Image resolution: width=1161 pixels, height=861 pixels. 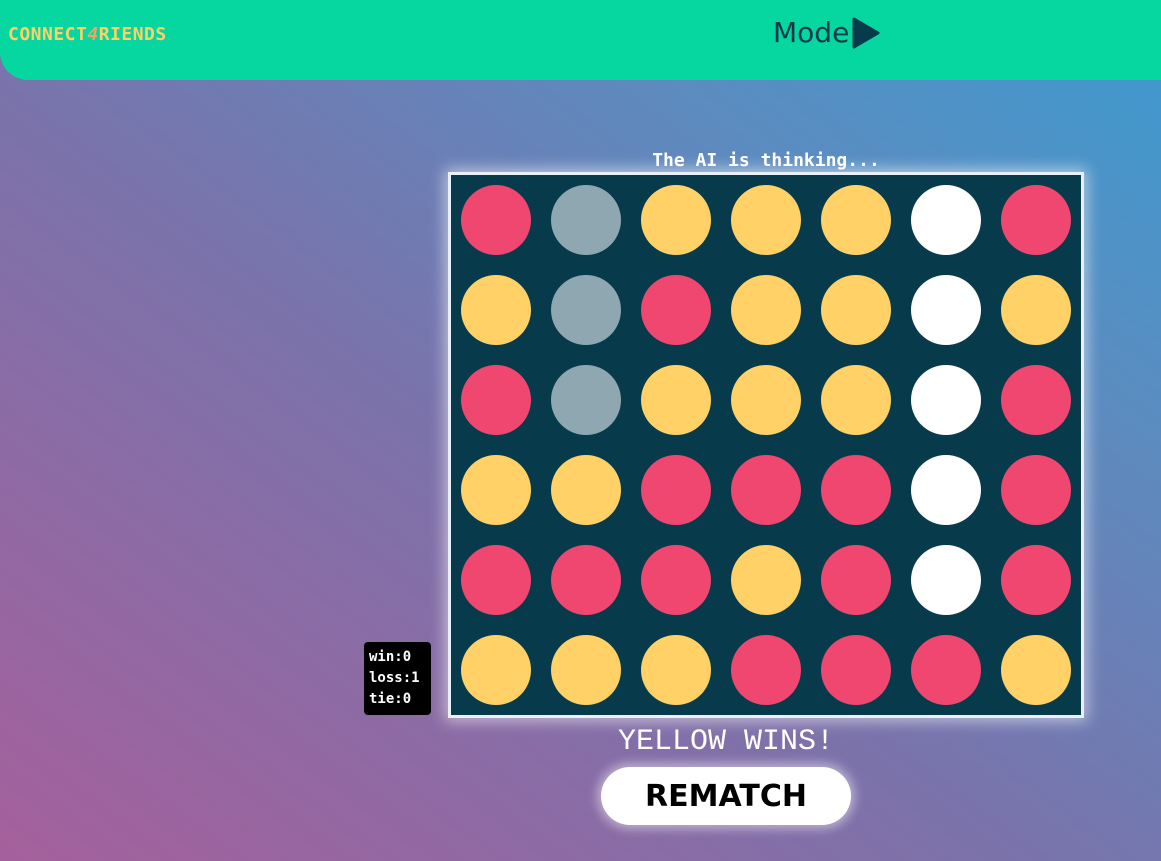 I want to click on top-navbar: CONNECT4RIENDS Mode, so click(x=580, y=40).